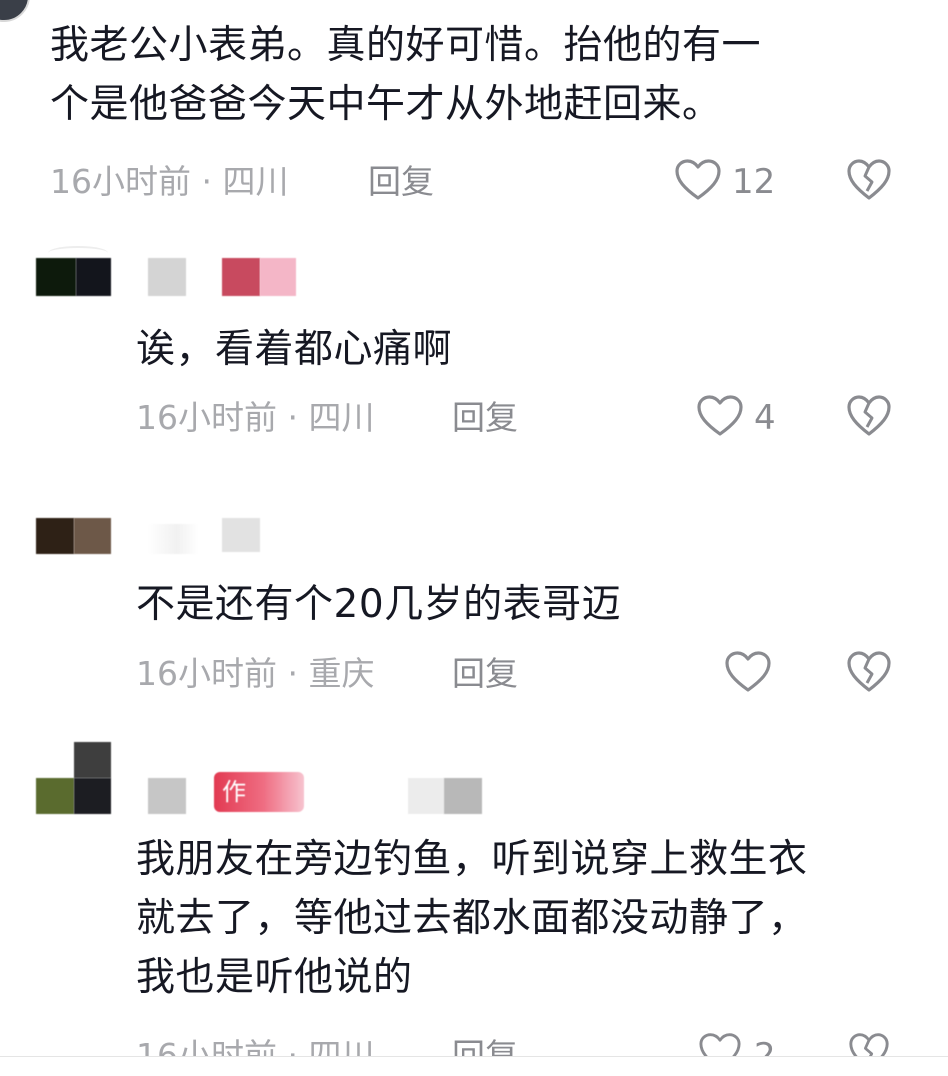 The image size is (948, 1076). Describe the element at coordinates (274, 977) in the screenshot. I see `comment-line: 我也是听他说的` at that location.